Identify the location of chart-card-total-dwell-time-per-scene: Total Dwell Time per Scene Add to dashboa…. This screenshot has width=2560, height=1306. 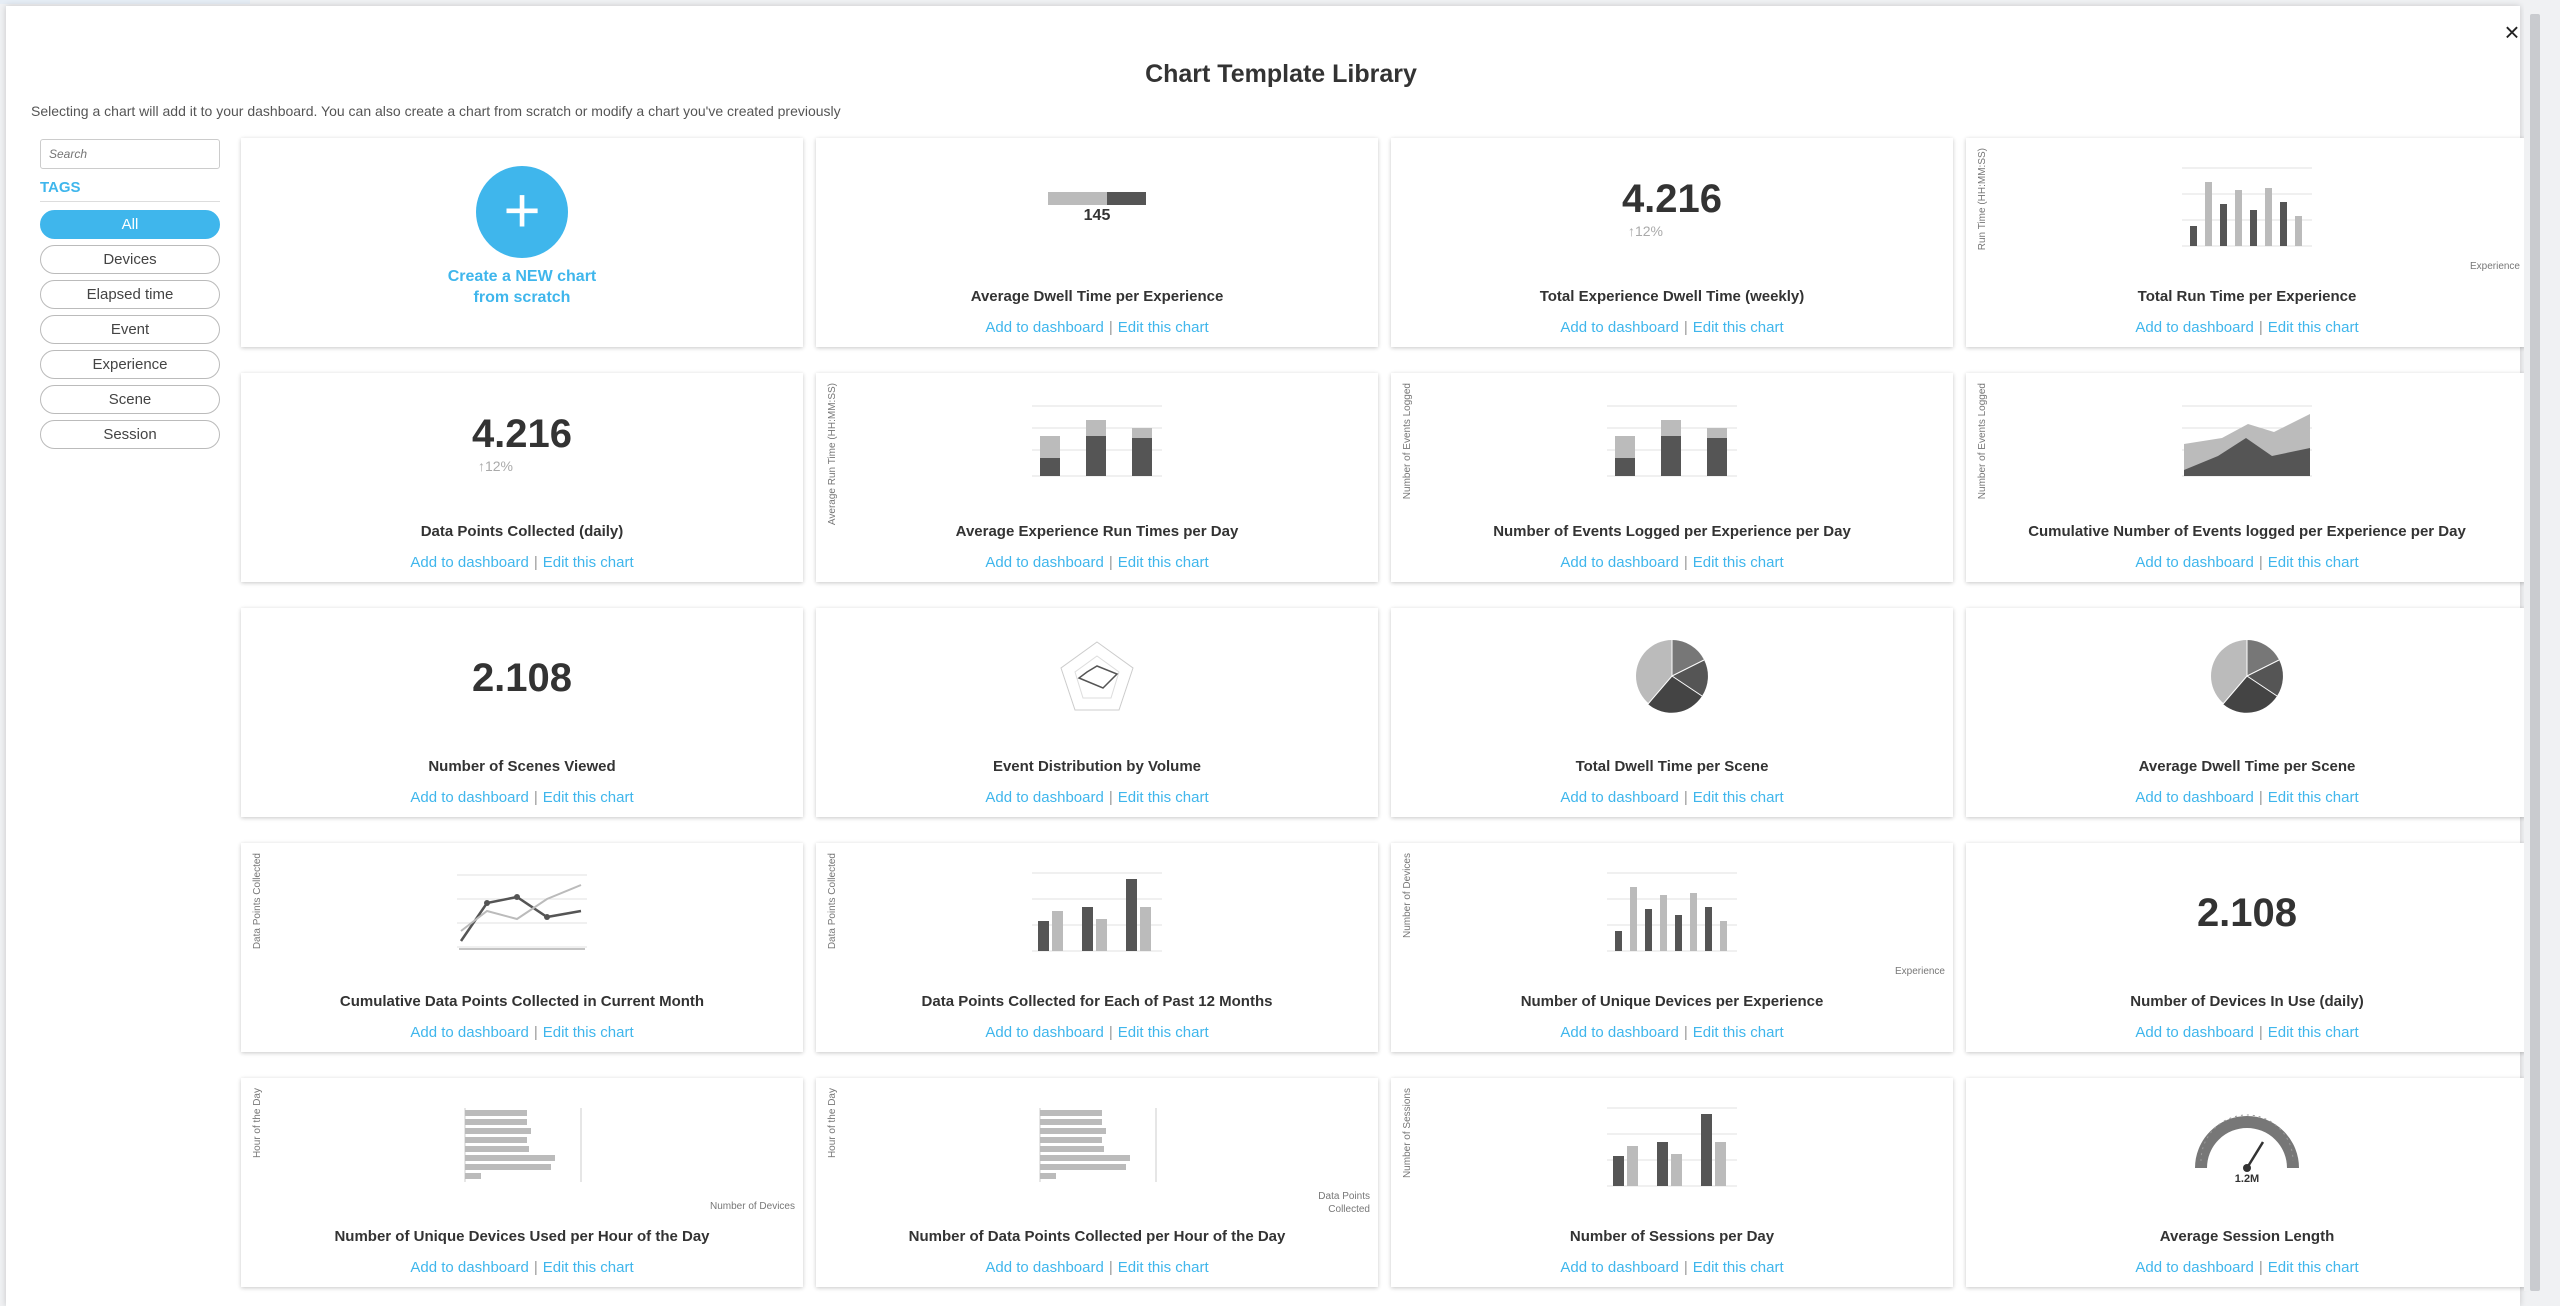
(1672, 712).